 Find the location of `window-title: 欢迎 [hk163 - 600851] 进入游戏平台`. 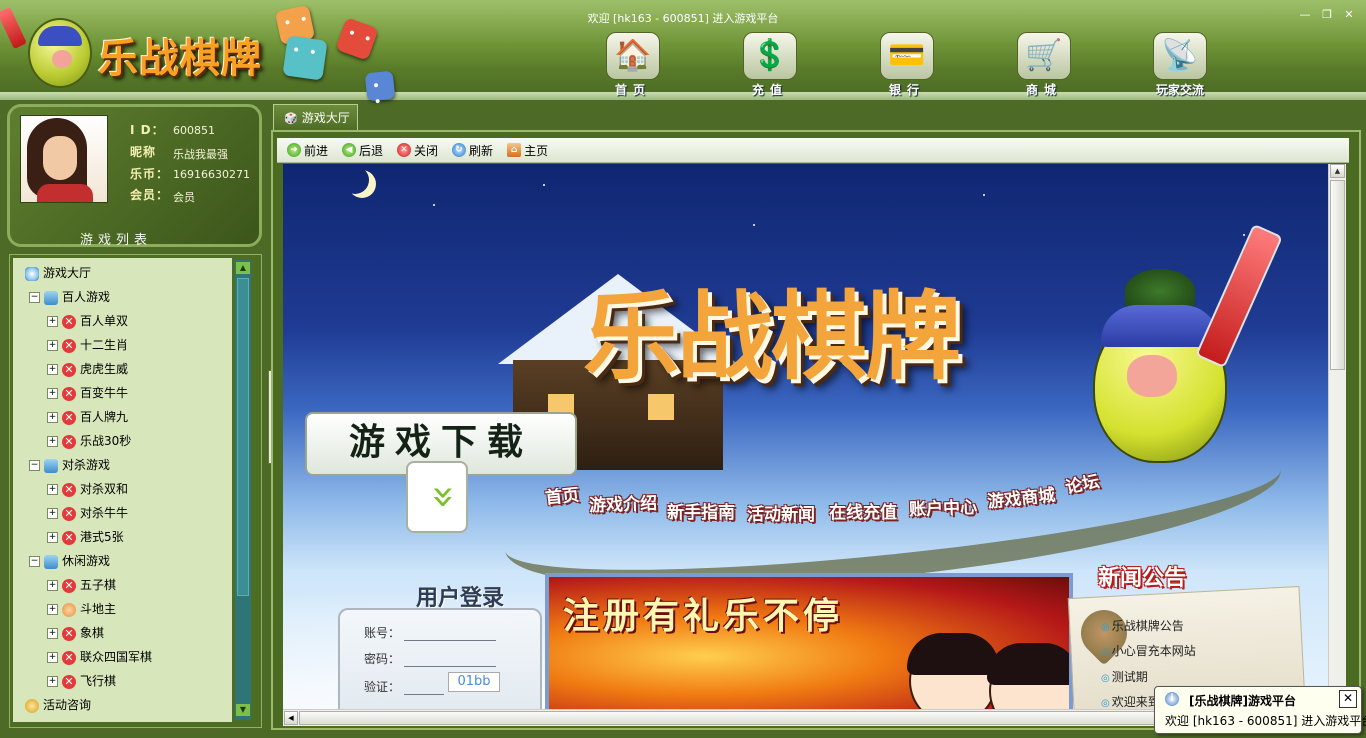

window-title: 欢迎 [hk163 - 600851] 进入游戏平台 is located at coordinates (683, 18).